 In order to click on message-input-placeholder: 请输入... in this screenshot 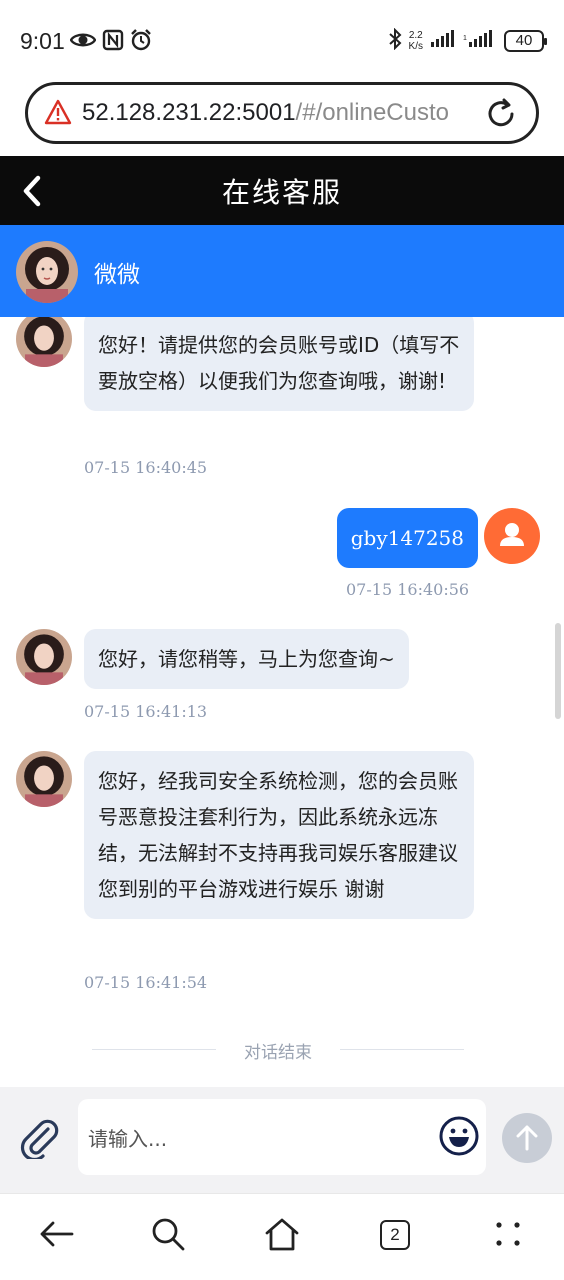, I will do `click(128, 1139)`.